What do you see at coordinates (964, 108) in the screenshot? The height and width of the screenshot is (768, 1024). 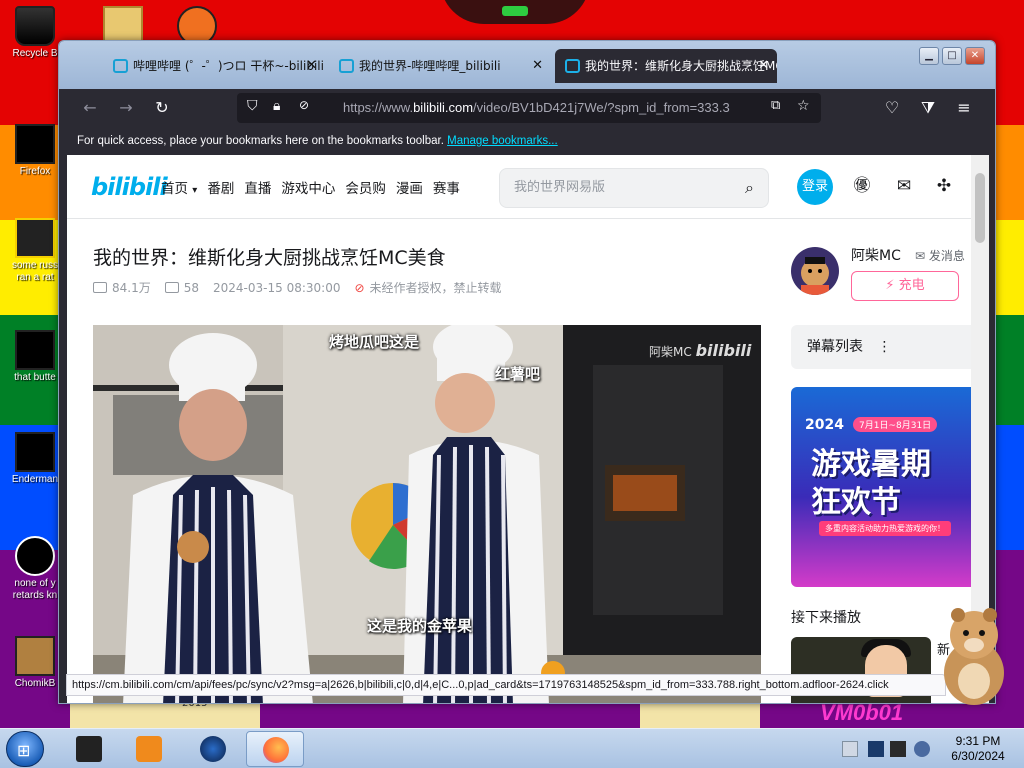 I see `menu-icon: ≡` at bounding box center [964, 108].